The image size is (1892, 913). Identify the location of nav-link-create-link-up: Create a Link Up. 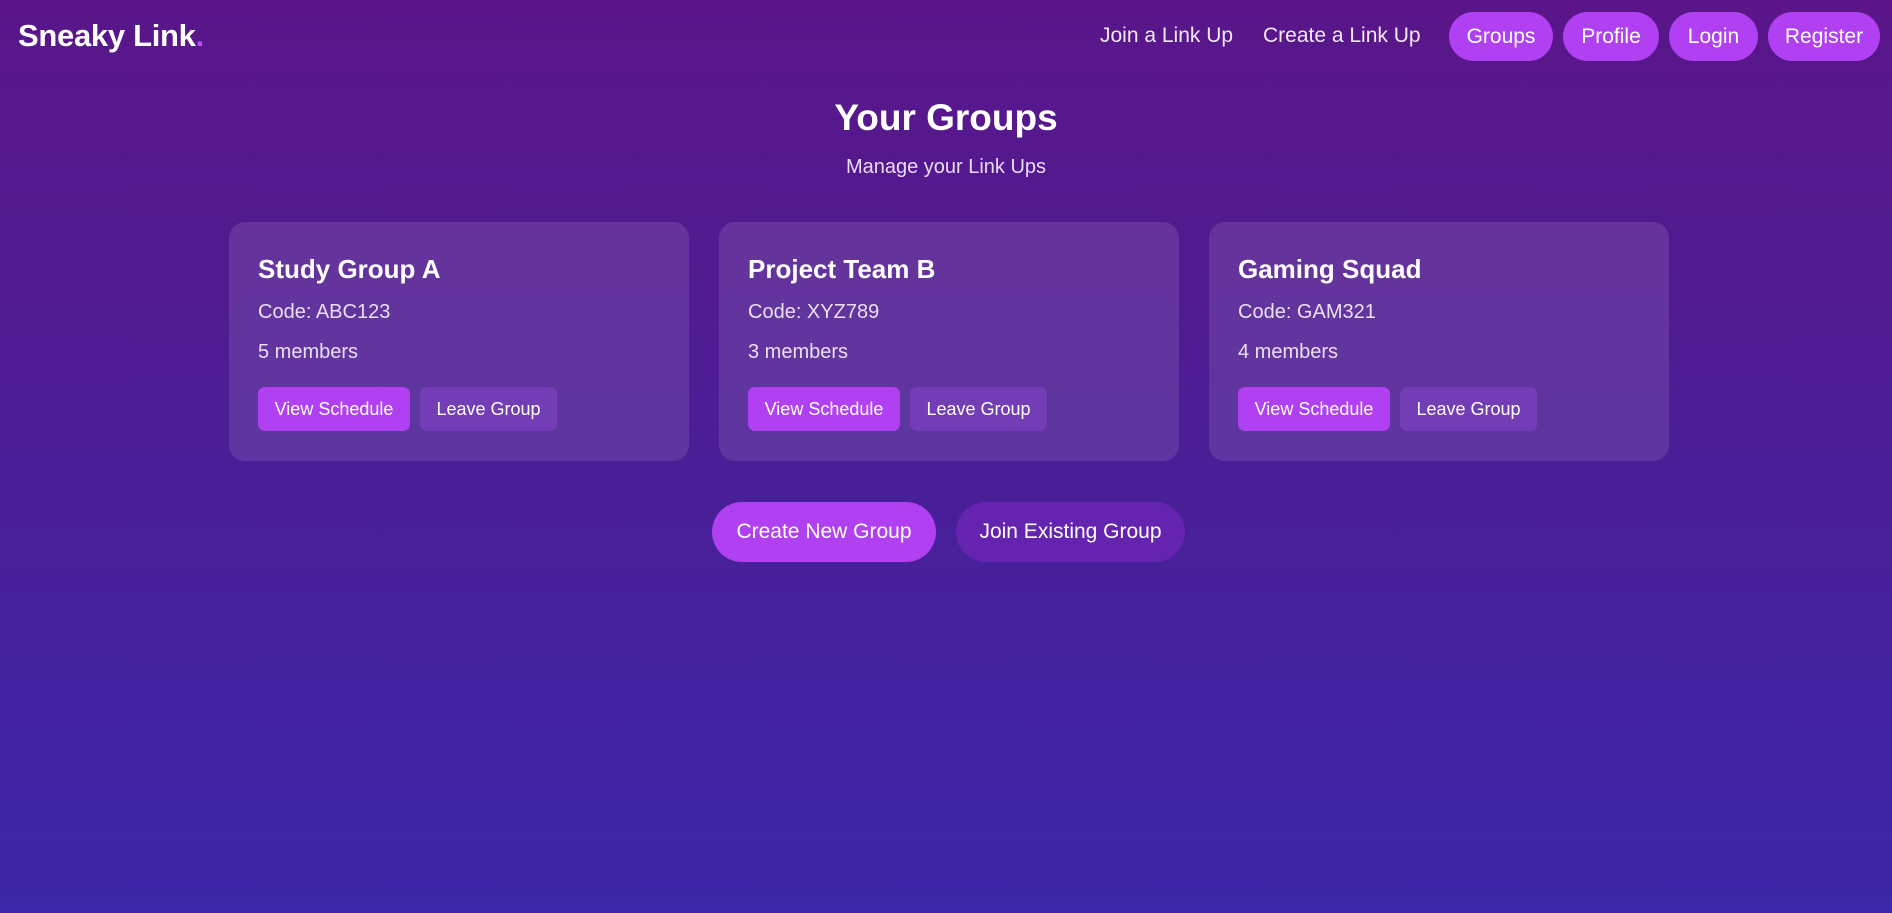
(1342, 36).